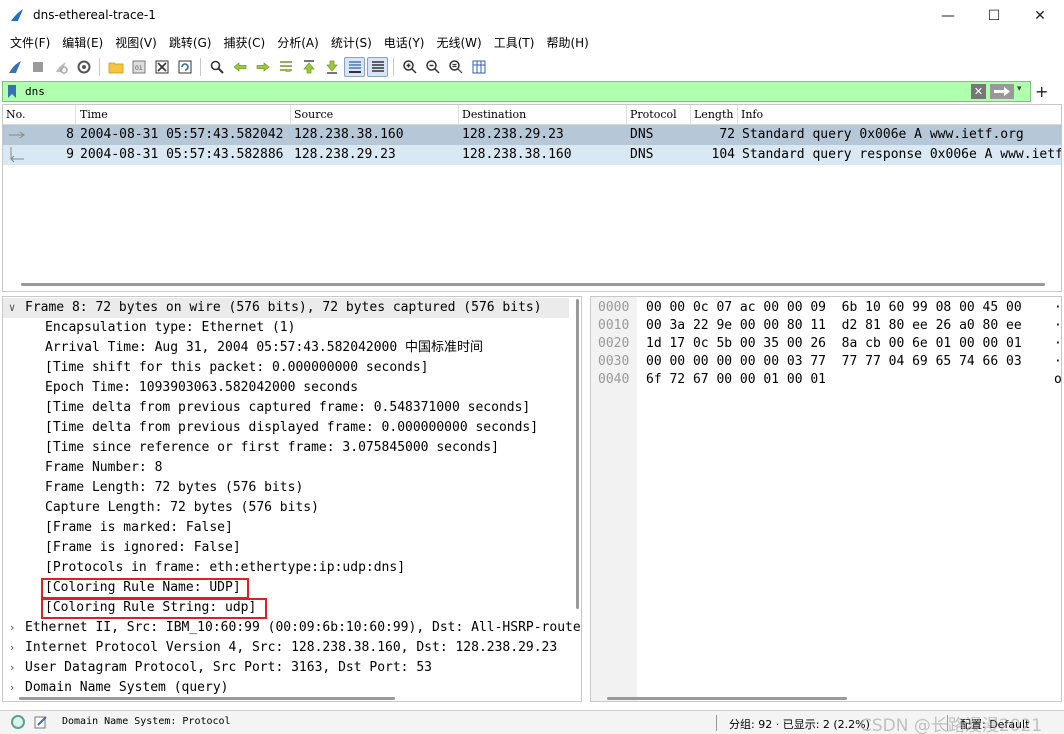 Image resolution: width=1064 pixels, height=734 pixels. Describe the element at coordinates (285, 67) in the screenshot. I see `go-to-packet-button` at that location.